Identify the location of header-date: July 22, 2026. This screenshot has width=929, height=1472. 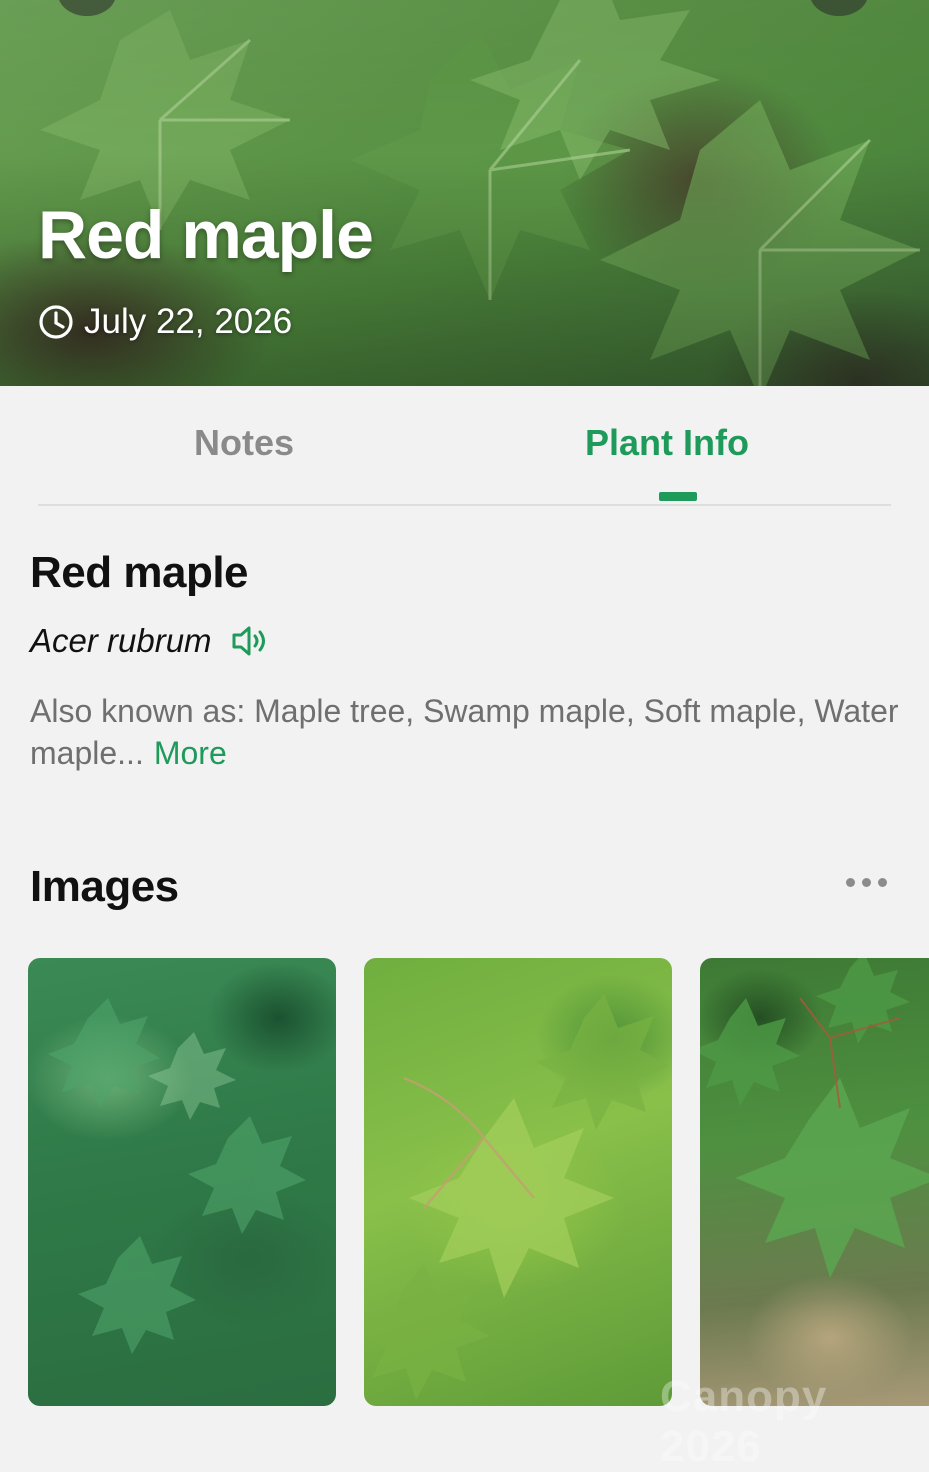
(165, 322).